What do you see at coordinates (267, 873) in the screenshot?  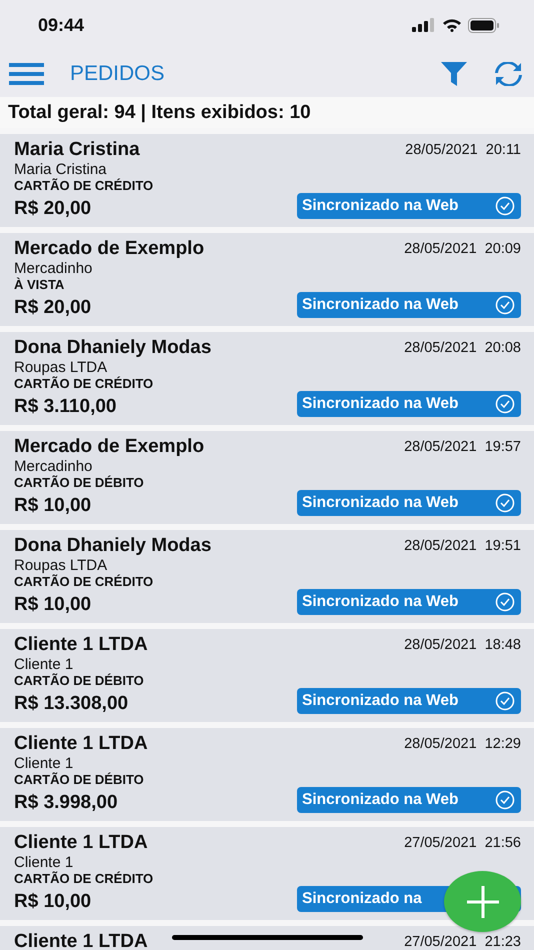 I see `order-card: Cliente 1 LTDA 27/05/2021 21:56 Cliente 1 CARTÃO DE CRÉDITO R$ 10,00 Sincronizado na` at bounding box center [267, 873].